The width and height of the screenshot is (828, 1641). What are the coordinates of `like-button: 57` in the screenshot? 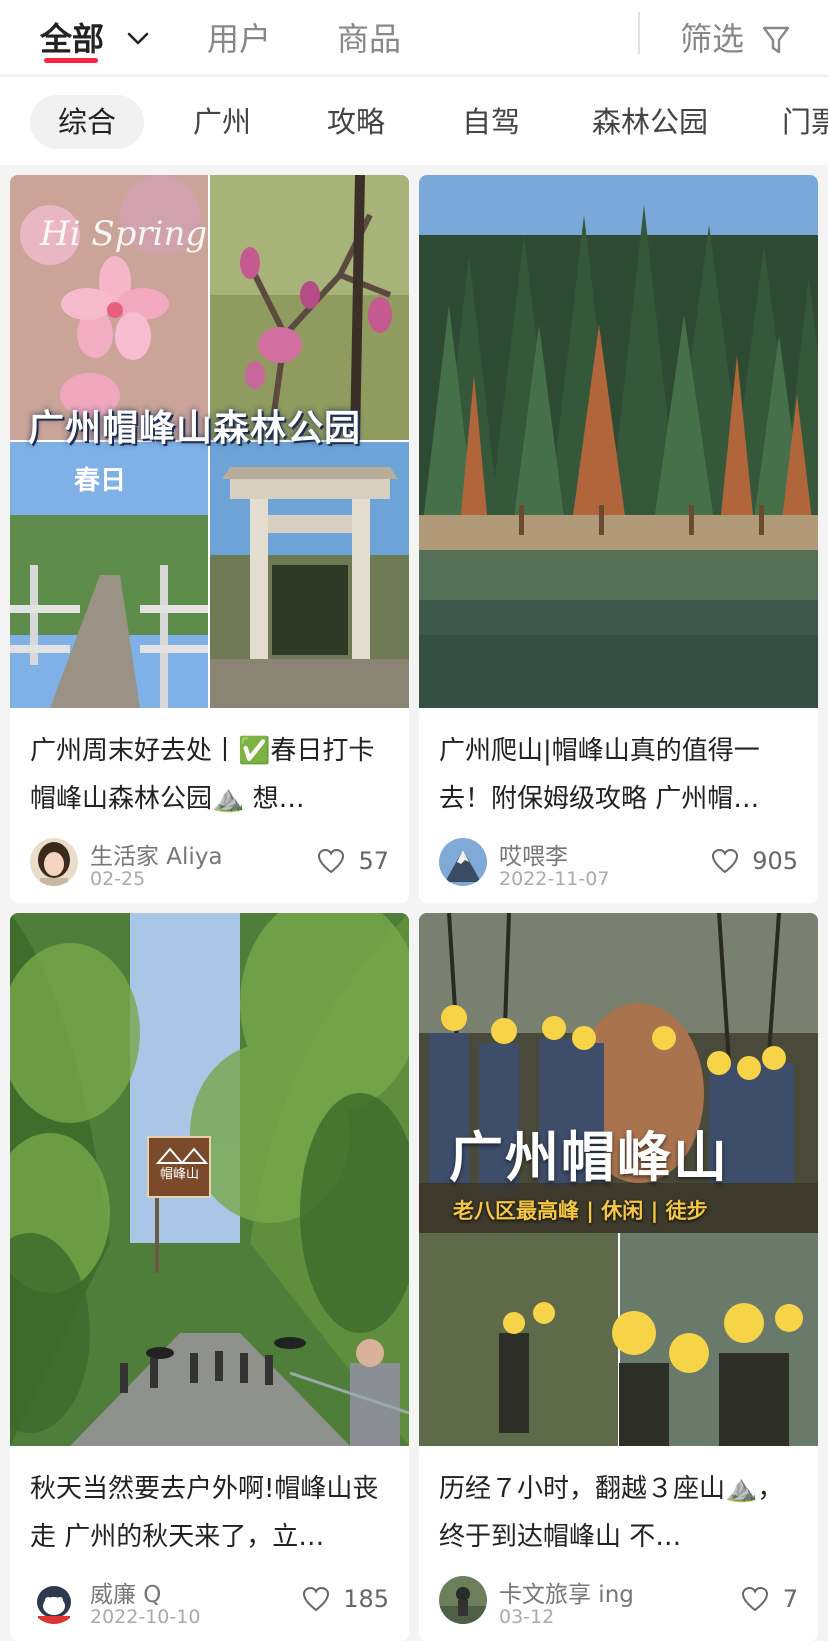 It's located at (353, 861).